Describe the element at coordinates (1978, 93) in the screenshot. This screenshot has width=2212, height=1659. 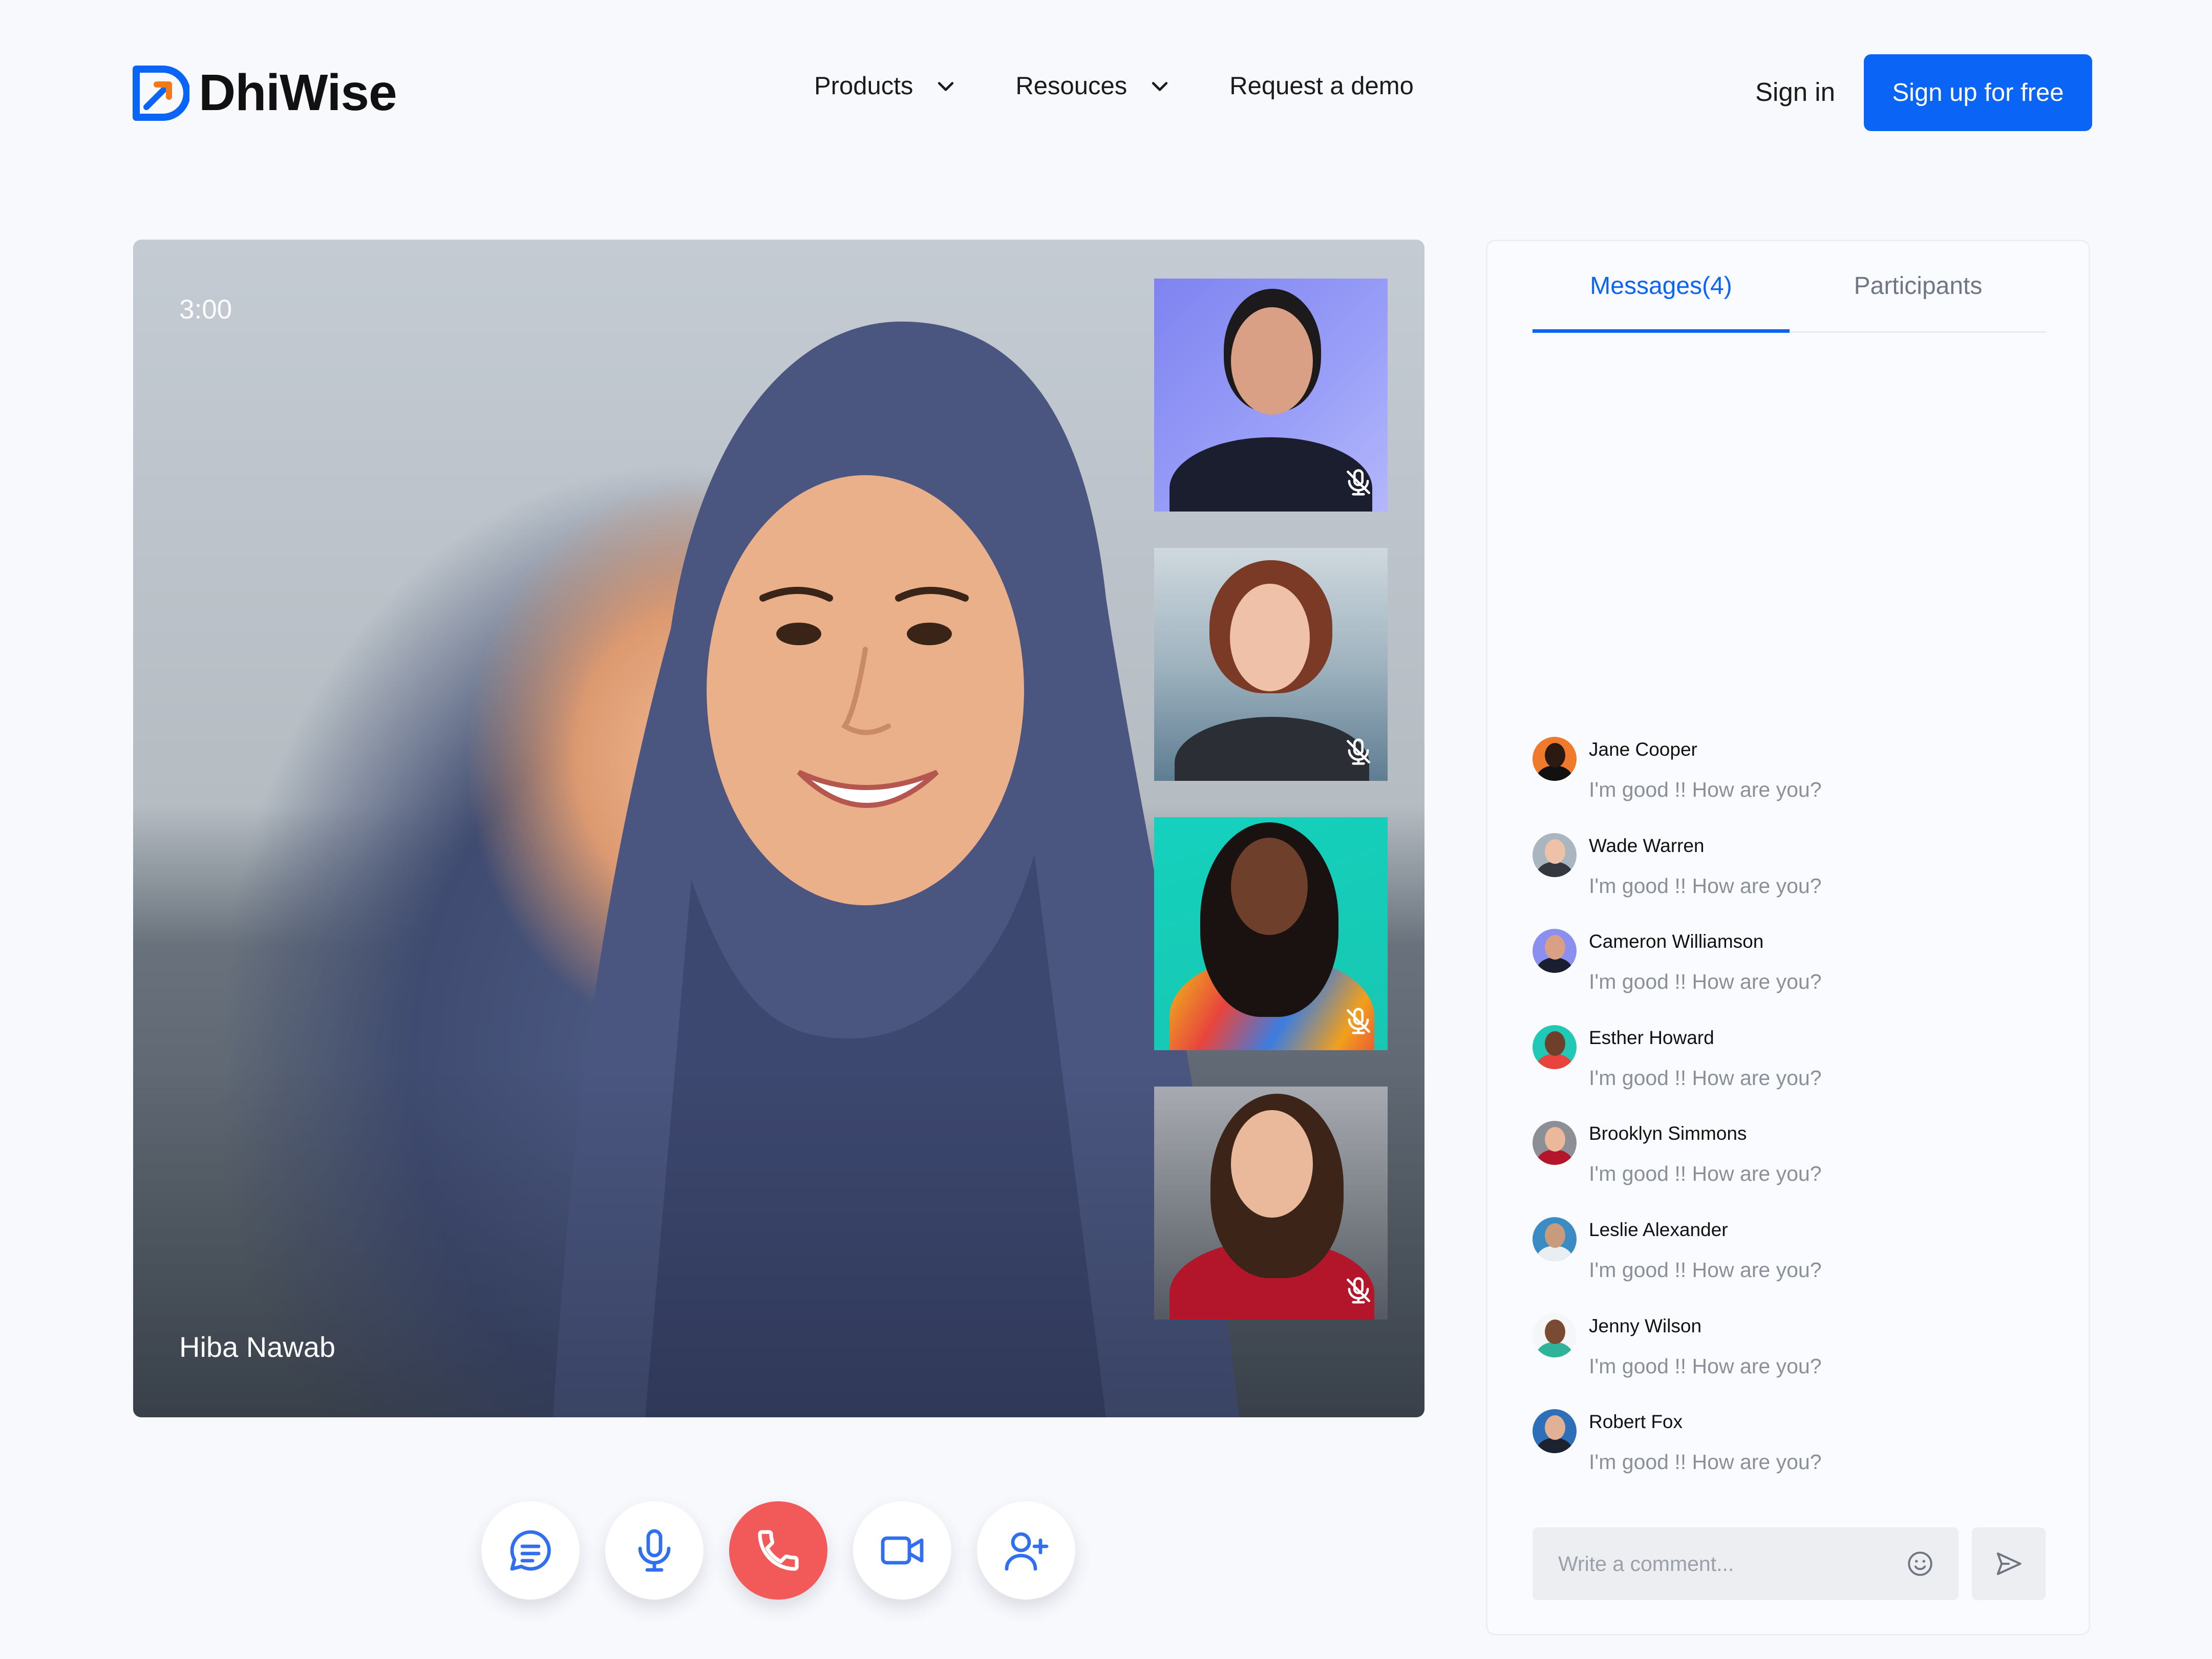
I see `sign-up-button: Sign up for free` at that location.